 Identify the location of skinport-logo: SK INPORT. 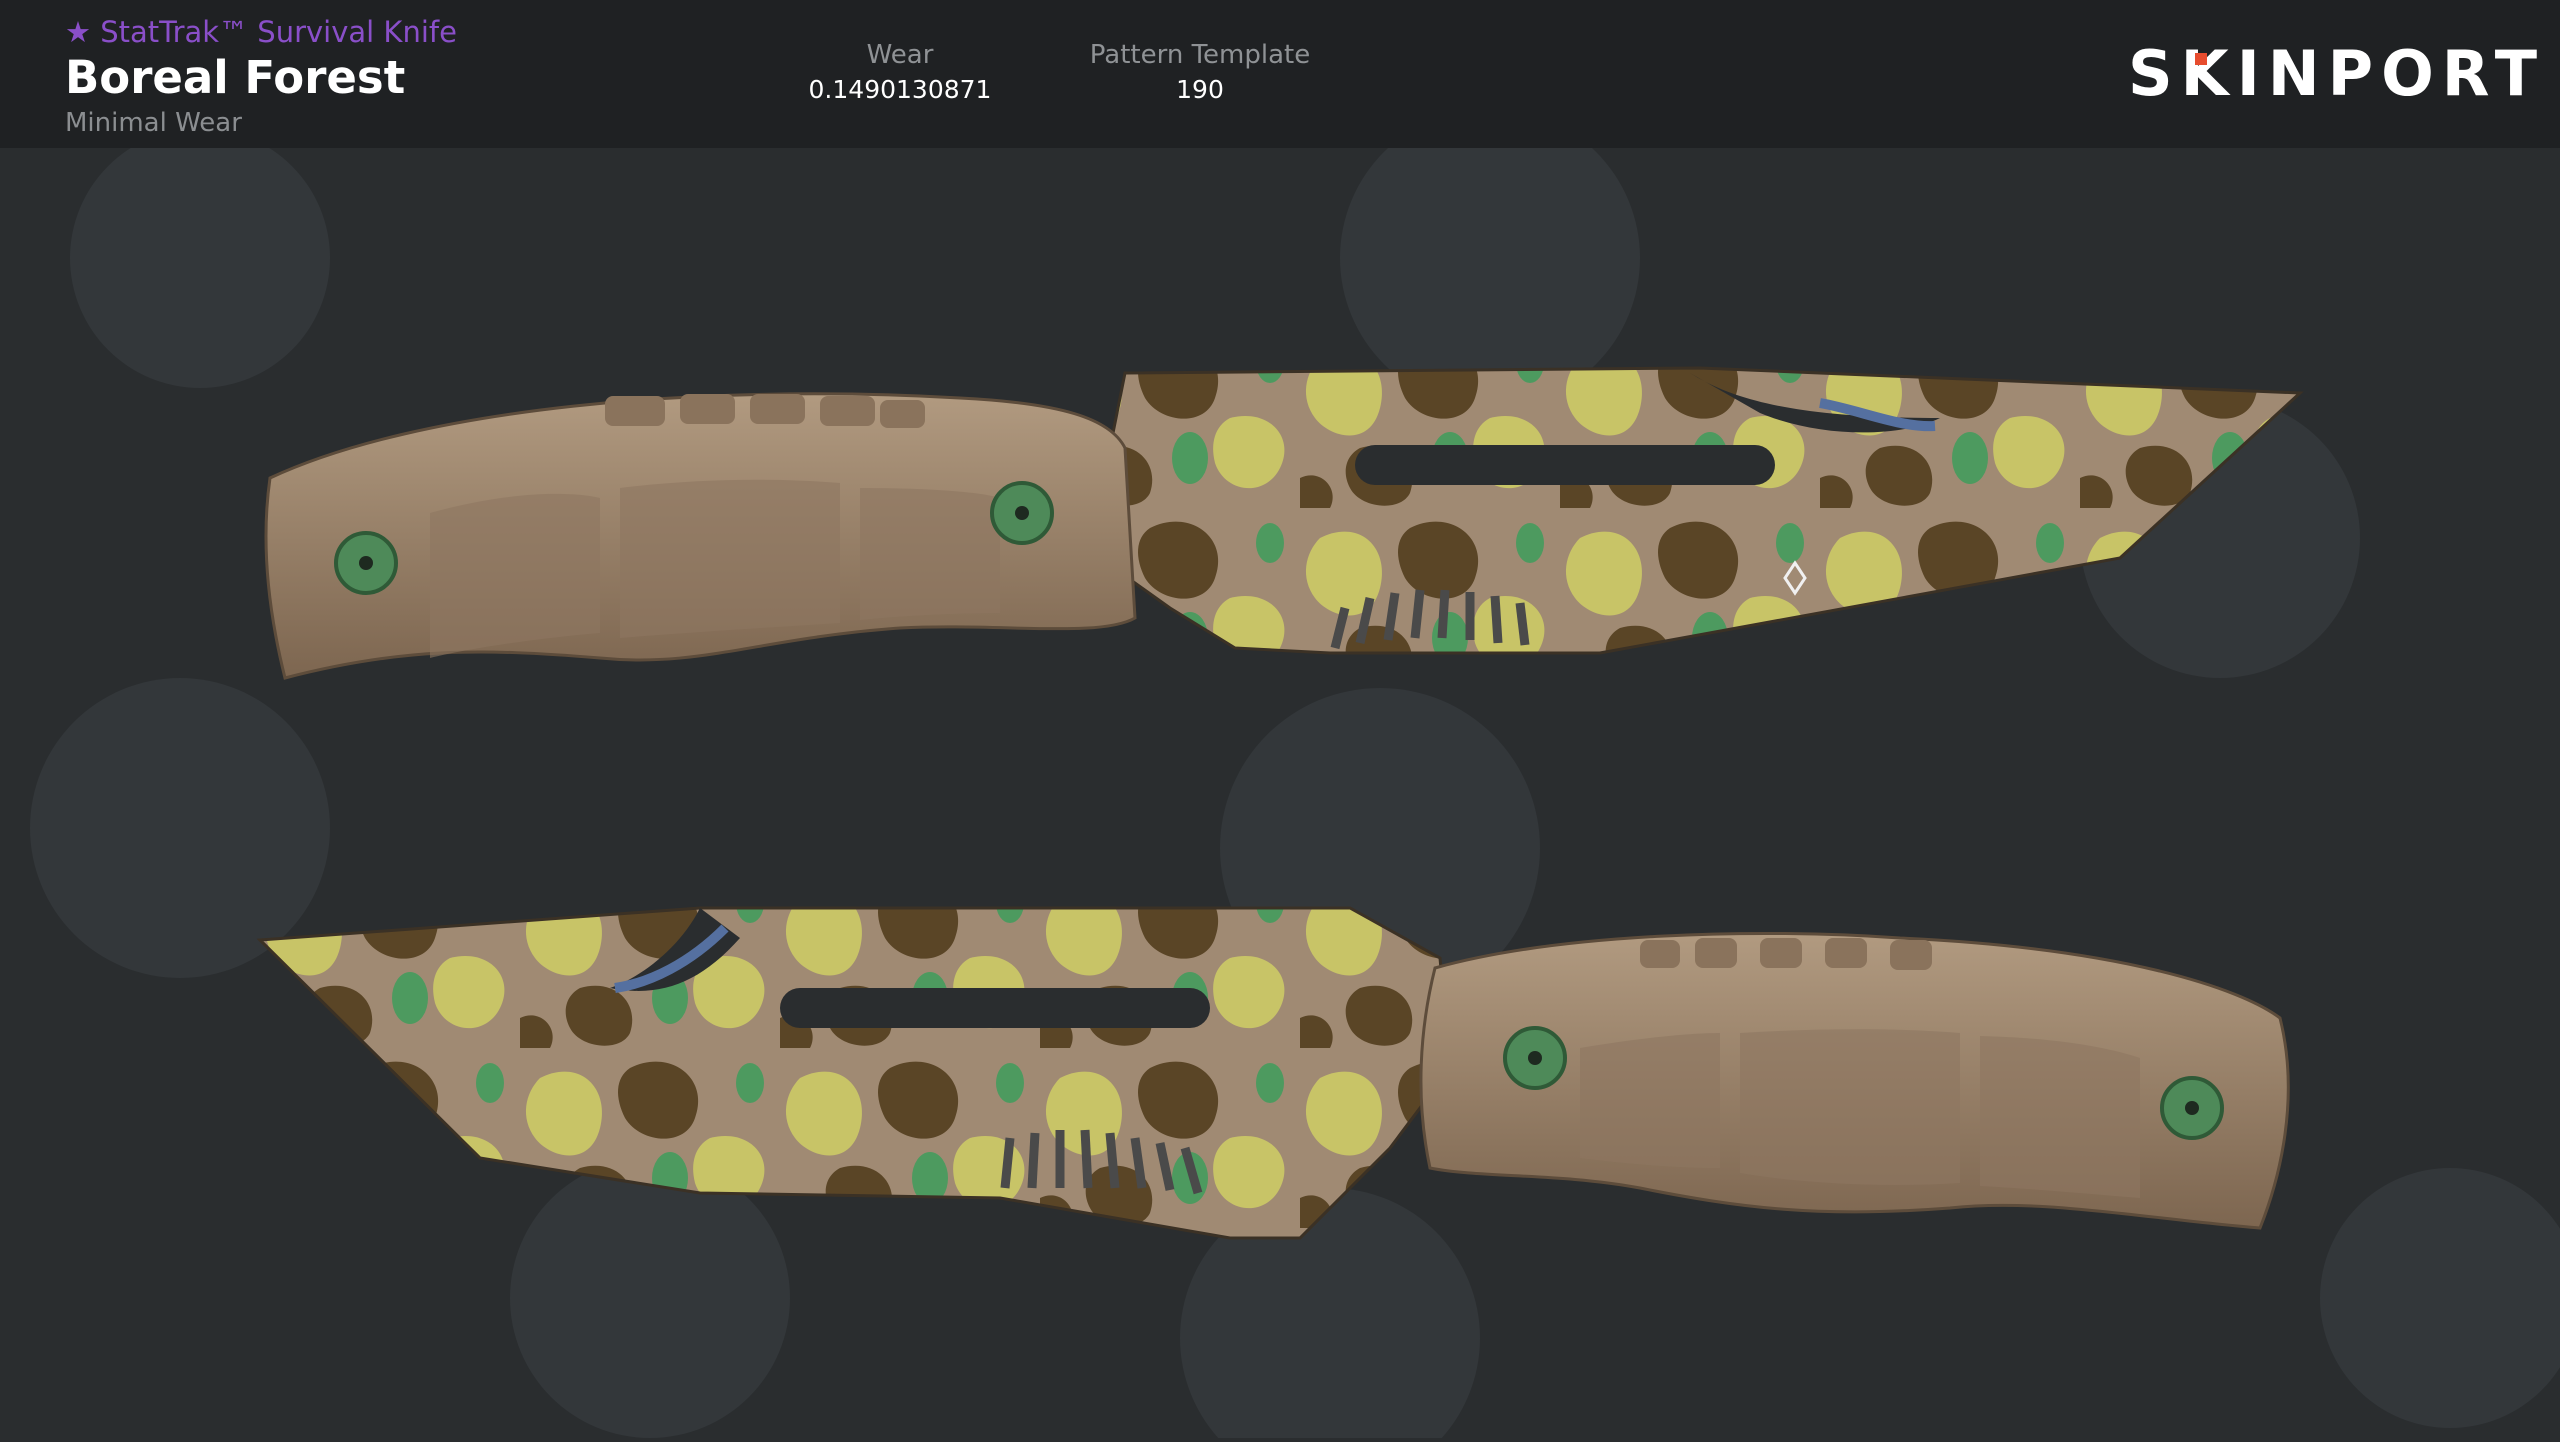
(2336, 74).